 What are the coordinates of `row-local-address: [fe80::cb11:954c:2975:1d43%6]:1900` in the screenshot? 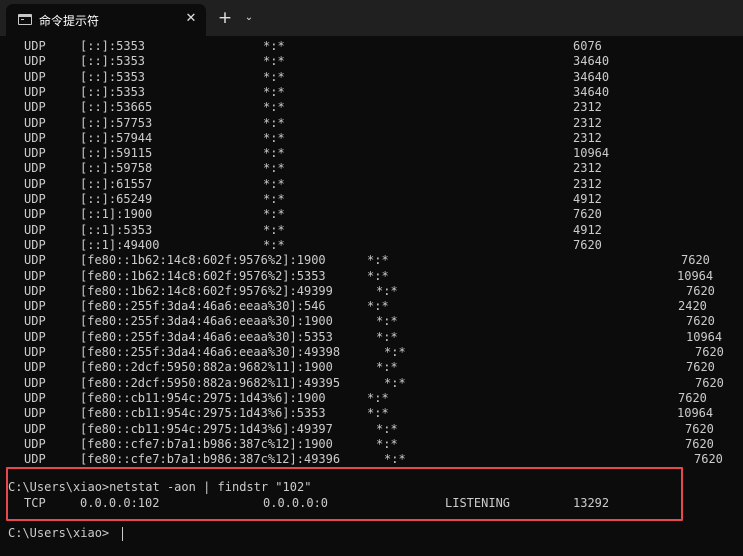 It's located at (203, 397).